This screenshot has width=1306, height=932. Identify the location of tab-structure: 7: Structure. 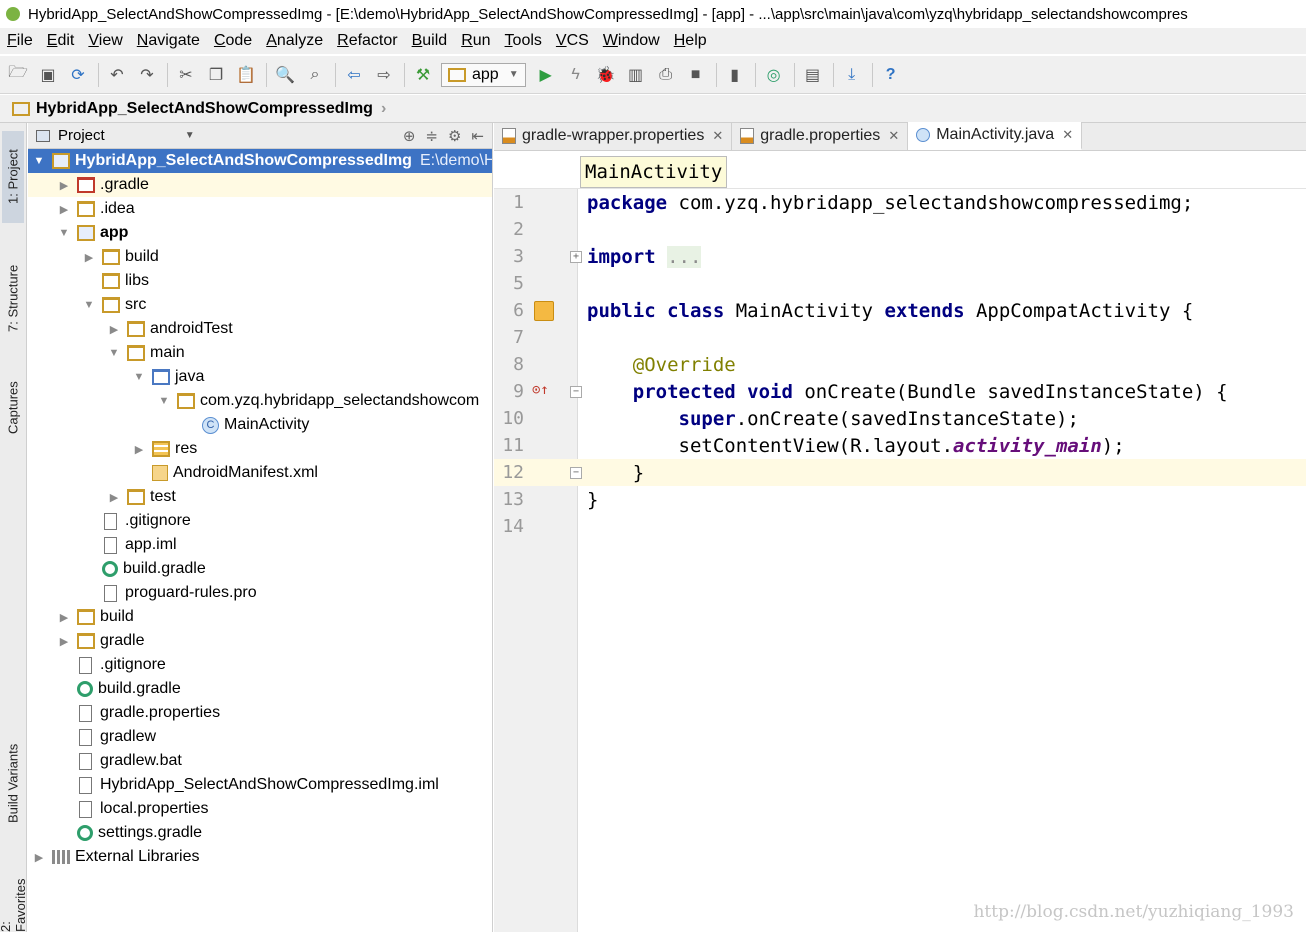
(13, 298).